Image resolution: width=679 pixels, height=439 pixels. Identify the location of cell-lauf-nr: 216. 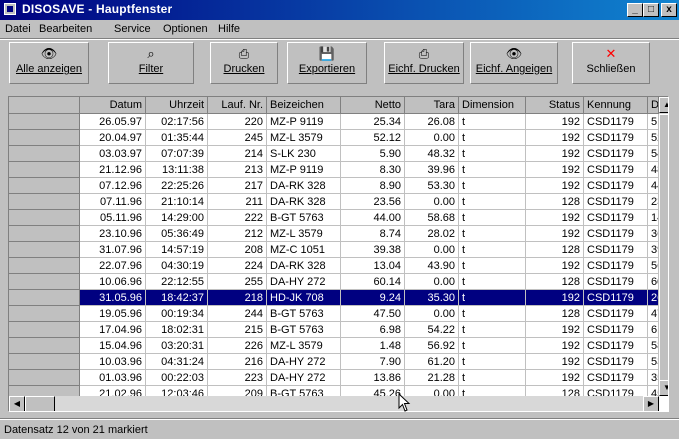
(237, 362).